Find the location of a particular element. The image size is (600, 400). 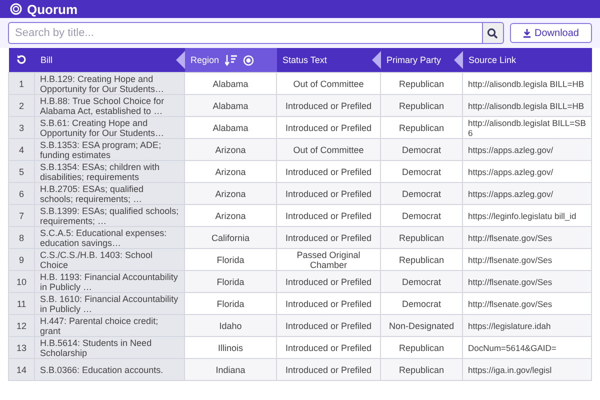

row-number: 3 is located at coordinates (21, 127).